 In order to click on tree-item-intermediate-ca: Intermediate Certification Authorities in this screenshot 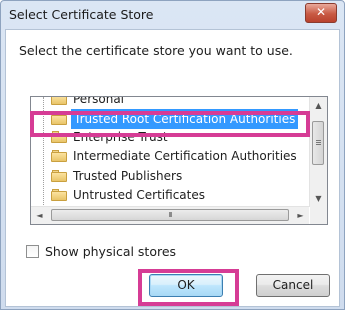, I will do `click(180, 156)`.